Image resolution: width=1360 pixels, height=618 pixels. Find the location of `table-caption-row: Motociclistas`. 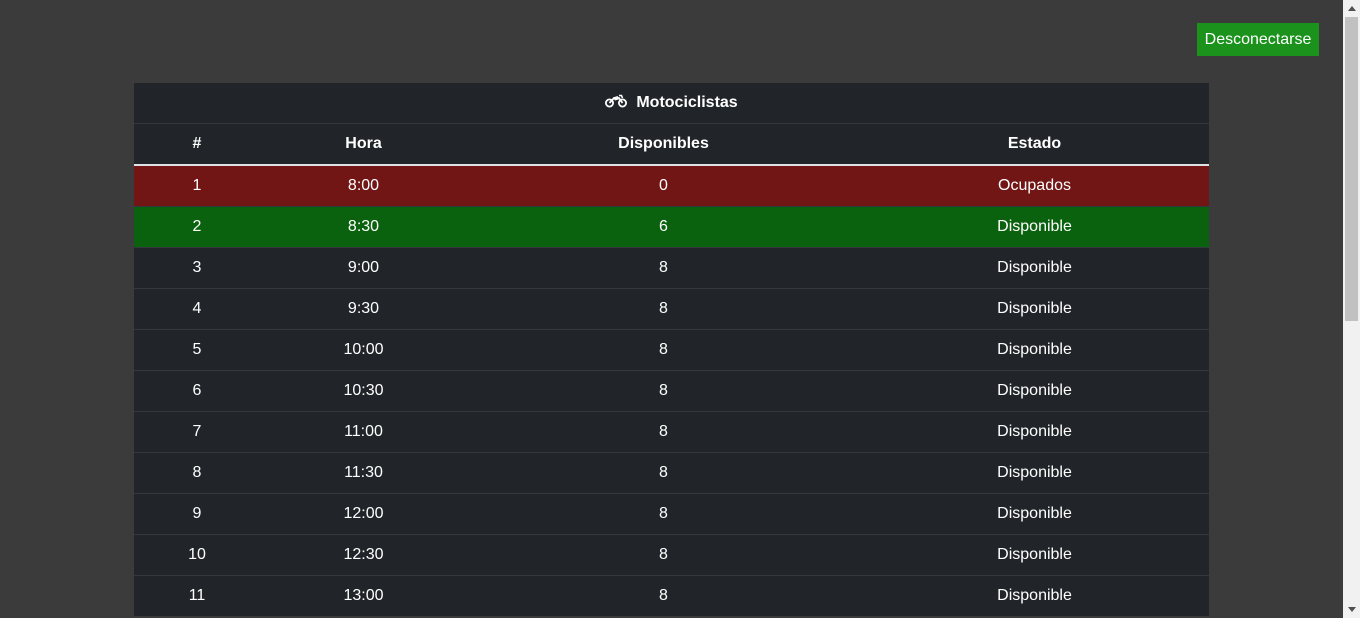

table-caption-row: Motociclistas is located at coordinates (671, 103).